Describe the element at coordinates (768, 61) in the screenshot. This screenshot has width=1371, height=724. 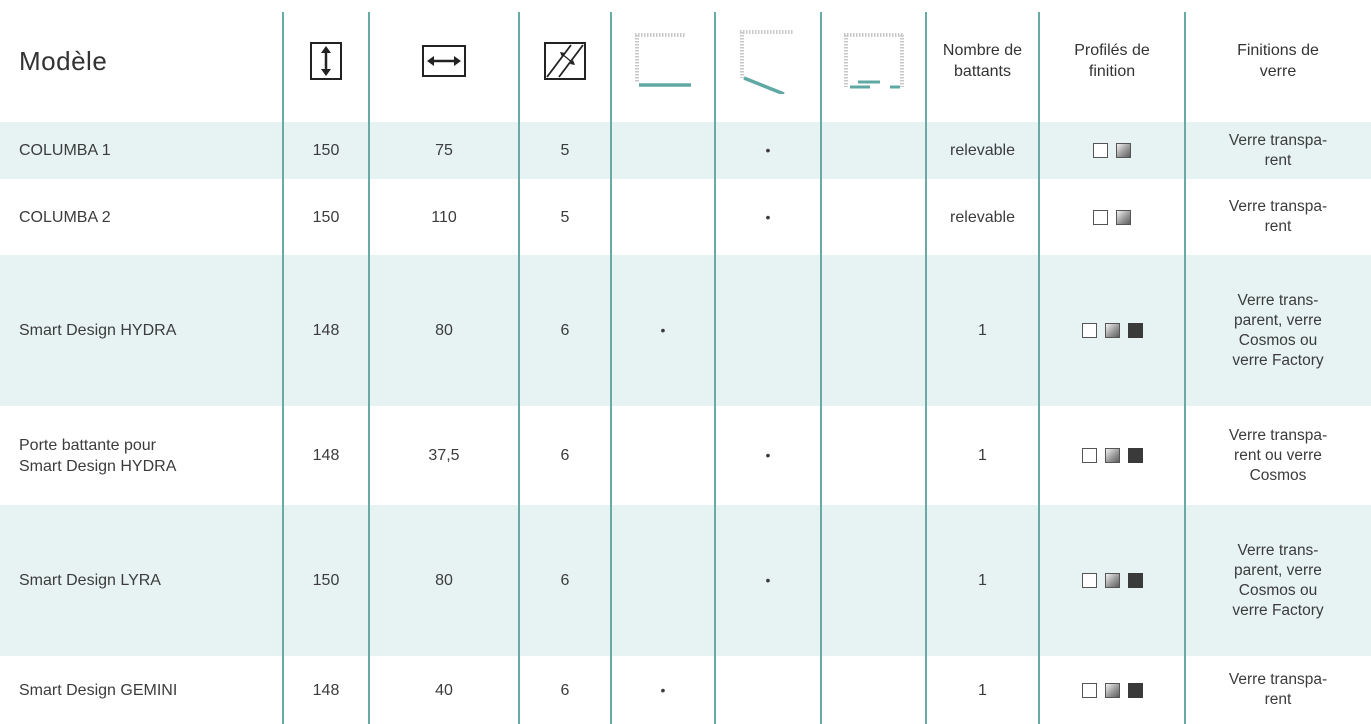
I see `swing-door-plan-icon` at that location.